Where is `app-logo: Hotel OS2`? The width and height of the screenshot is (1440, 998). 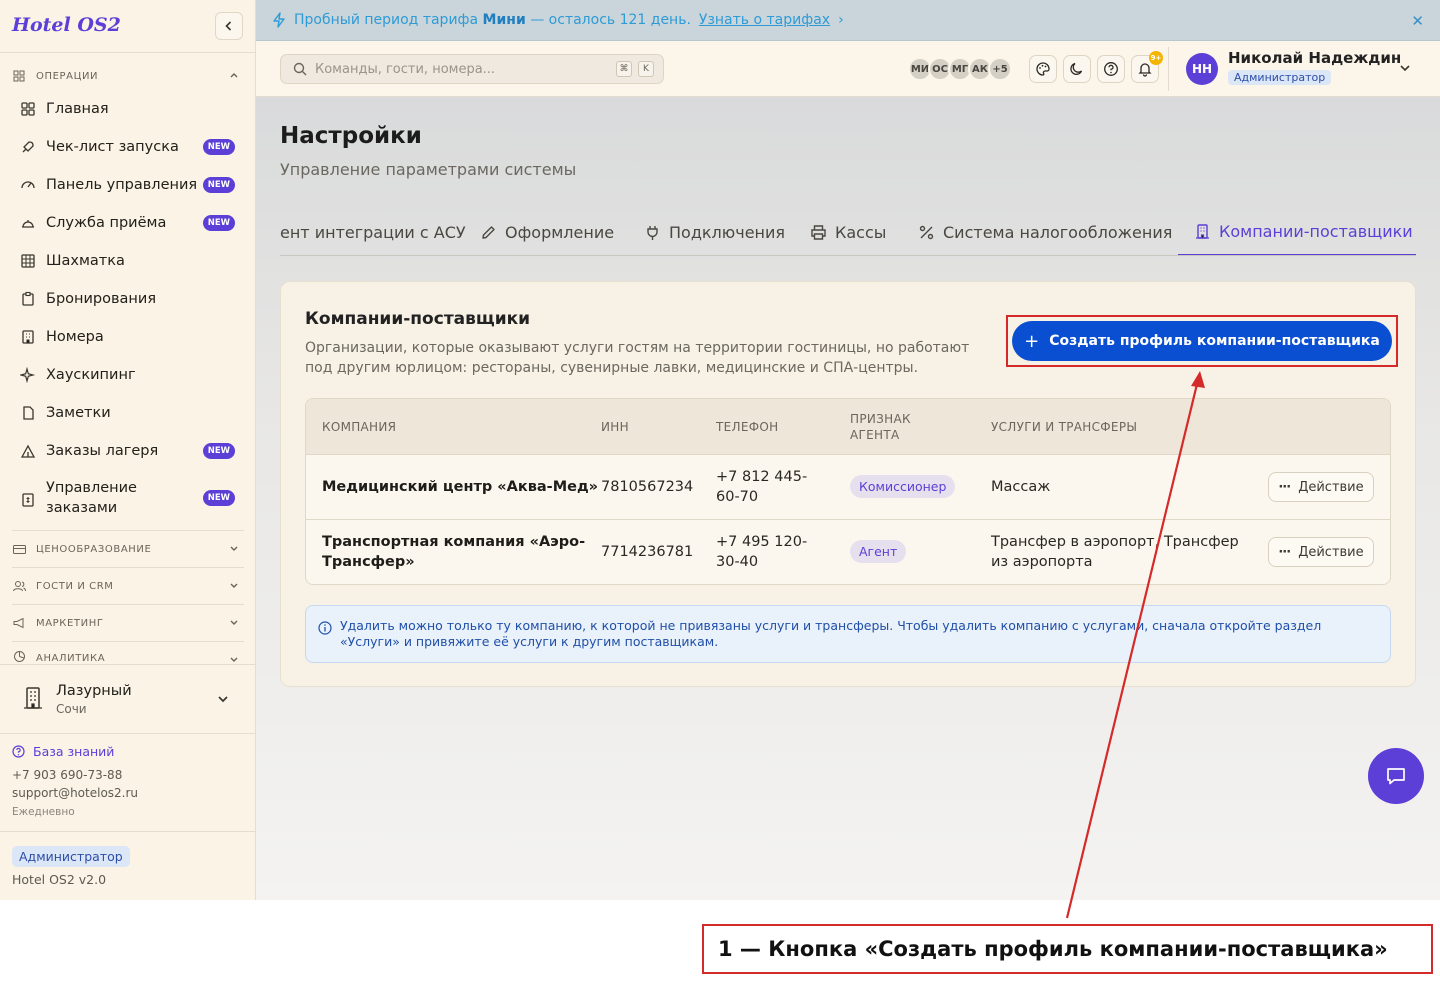
app-logo: Hotel OS2 is located at coordinates (66, 25).